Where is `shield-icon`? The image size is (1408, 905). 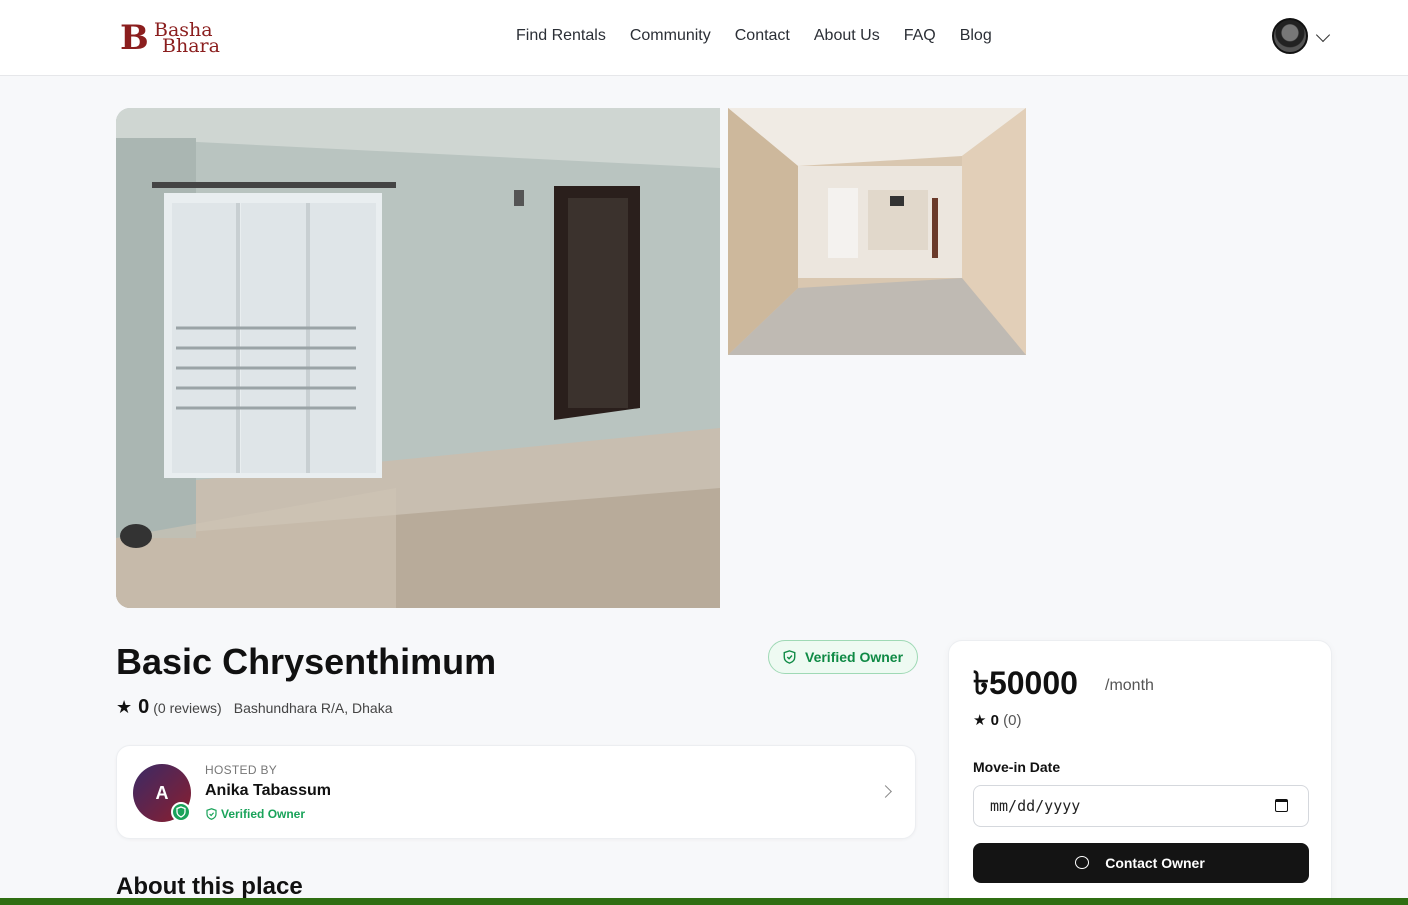 shield-icon is located at coordinates (181, 812).